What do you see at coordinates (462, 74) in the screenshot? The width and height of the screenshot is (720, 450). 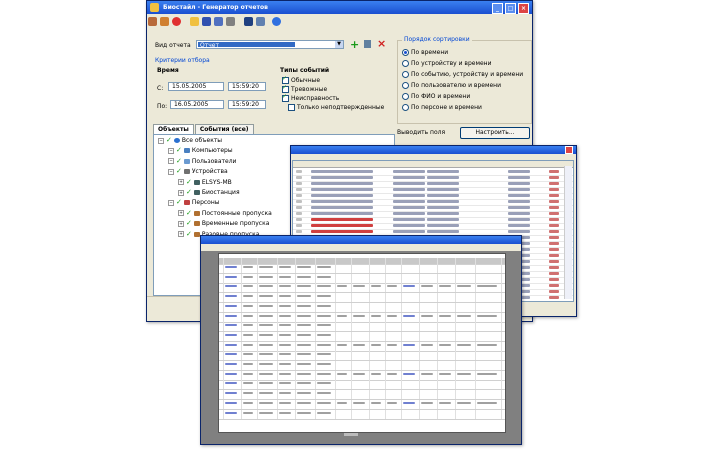 I see `sort-option: По событию, устройству и времени` at bounding box center [462, 74].